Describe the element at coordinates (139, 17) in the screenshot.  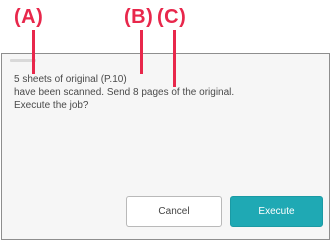
I see `callout-b-label: (B)` at that location.